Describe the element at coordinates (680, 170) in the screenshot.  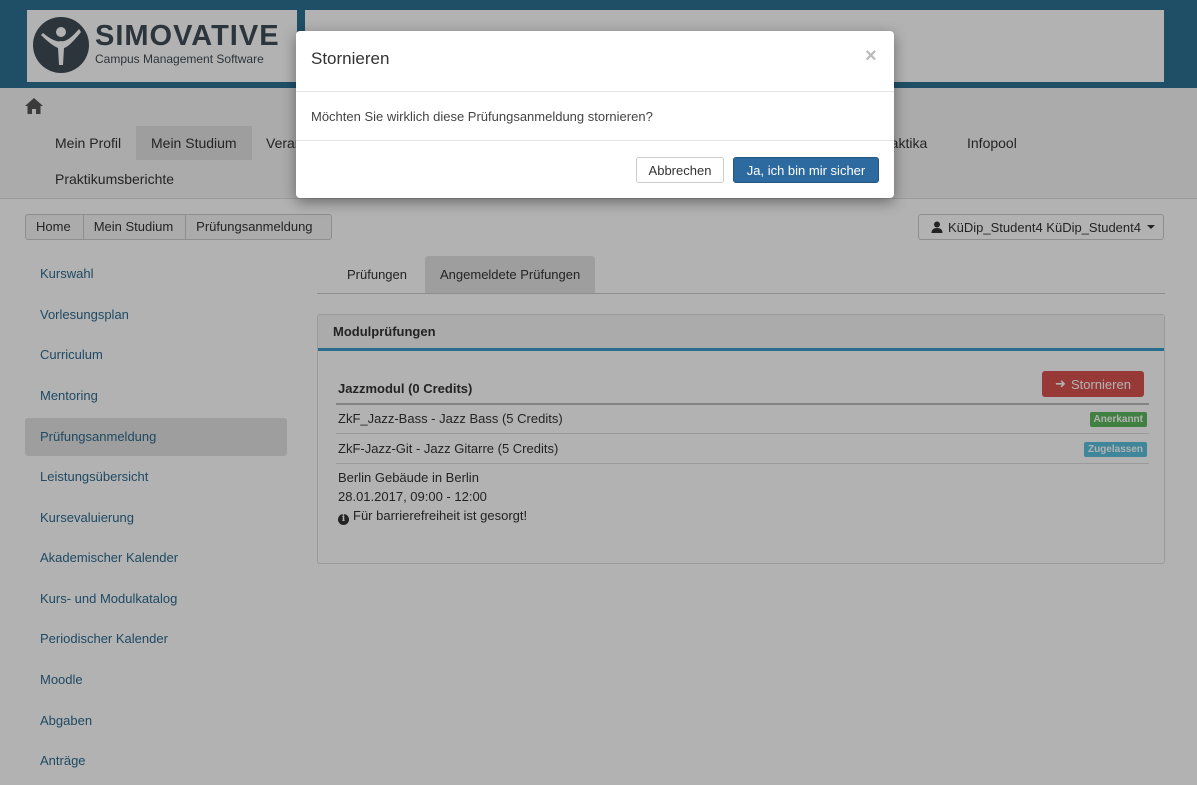
I see `abbrechen-button: Abbrechen` at that location.